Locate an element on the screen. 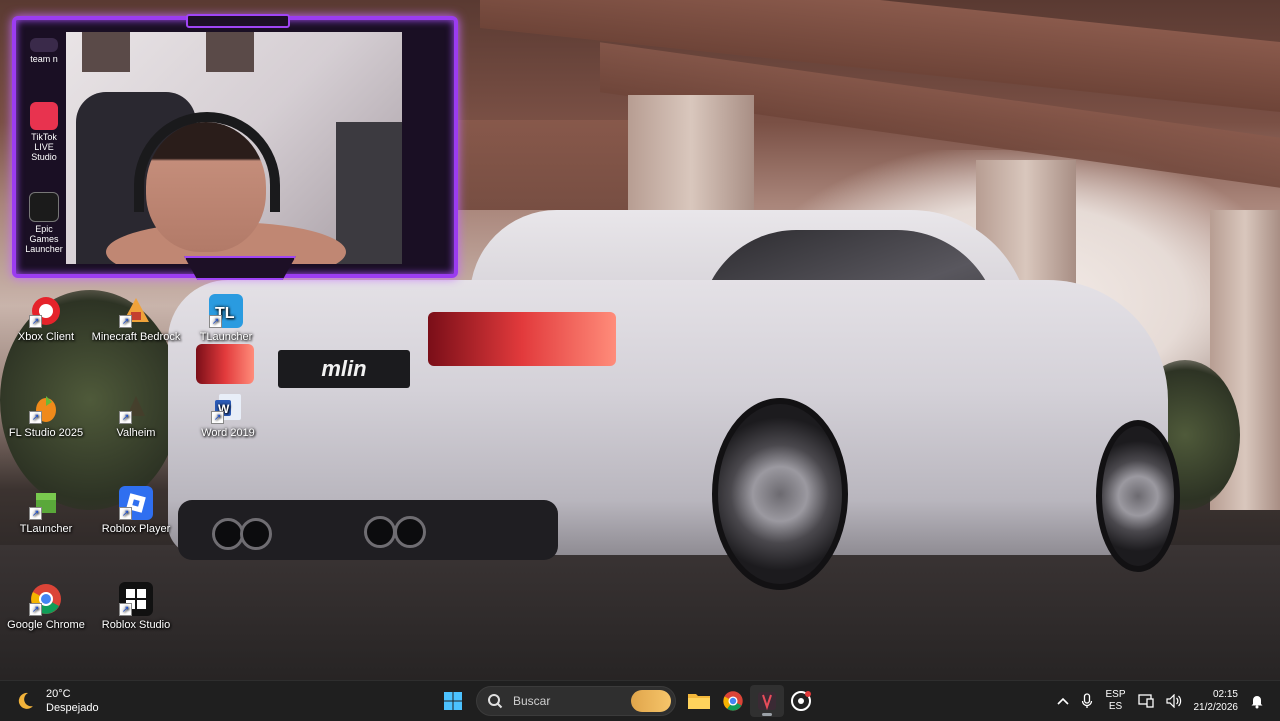 The image size is (1280, 721). moon-icon is located at coordinates (25, 700).